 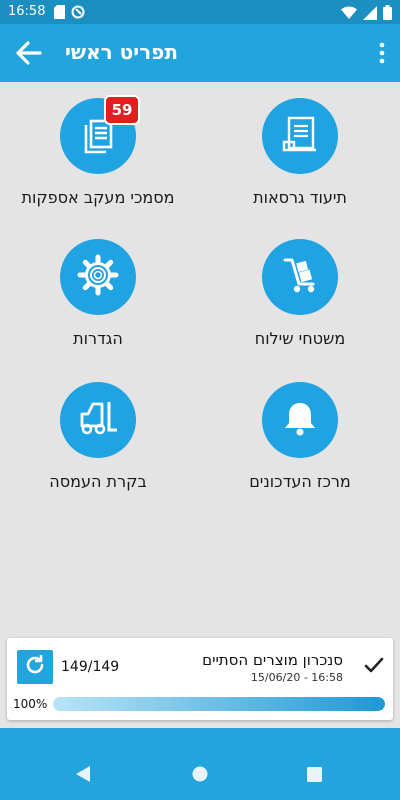 I want to click on document-list-icon, so click(x=300, y=136).